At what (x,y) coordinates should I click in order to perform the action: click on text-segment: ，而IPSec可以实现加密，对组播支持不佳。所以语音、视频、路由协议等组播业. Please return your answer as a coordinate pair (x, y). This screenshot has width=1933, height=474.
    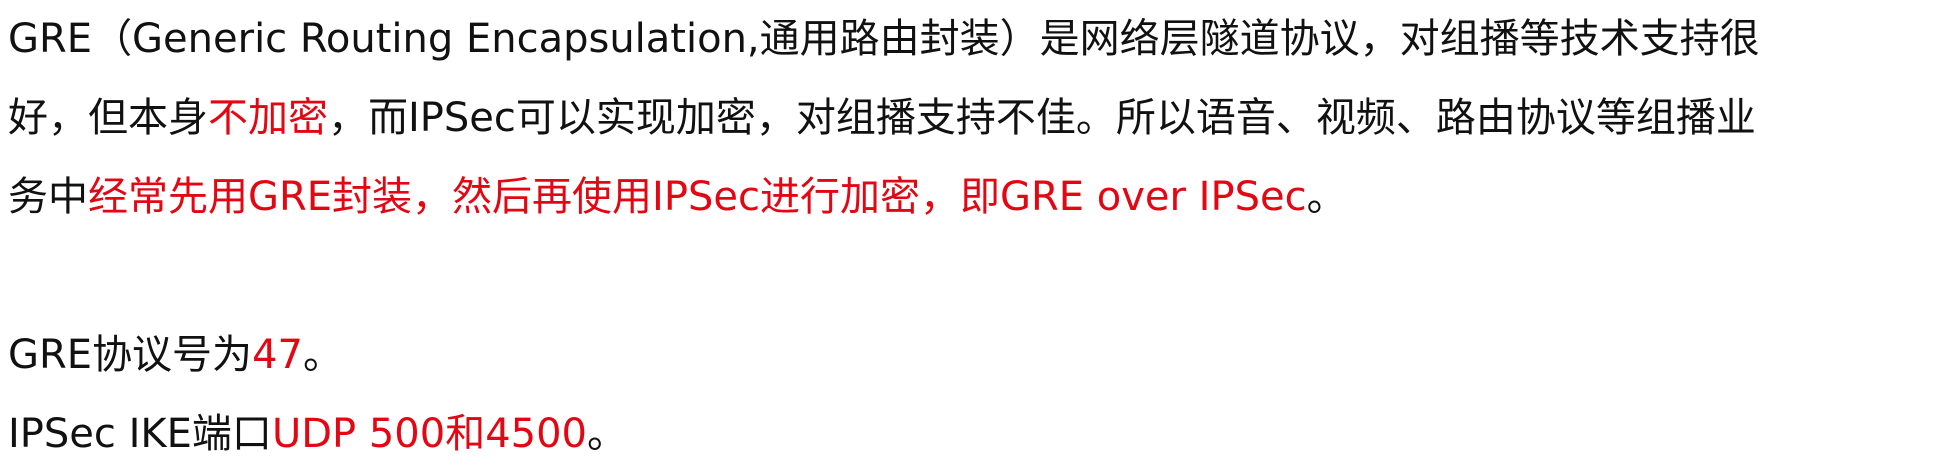
    Looking at the image, I should click on (1042, 118).